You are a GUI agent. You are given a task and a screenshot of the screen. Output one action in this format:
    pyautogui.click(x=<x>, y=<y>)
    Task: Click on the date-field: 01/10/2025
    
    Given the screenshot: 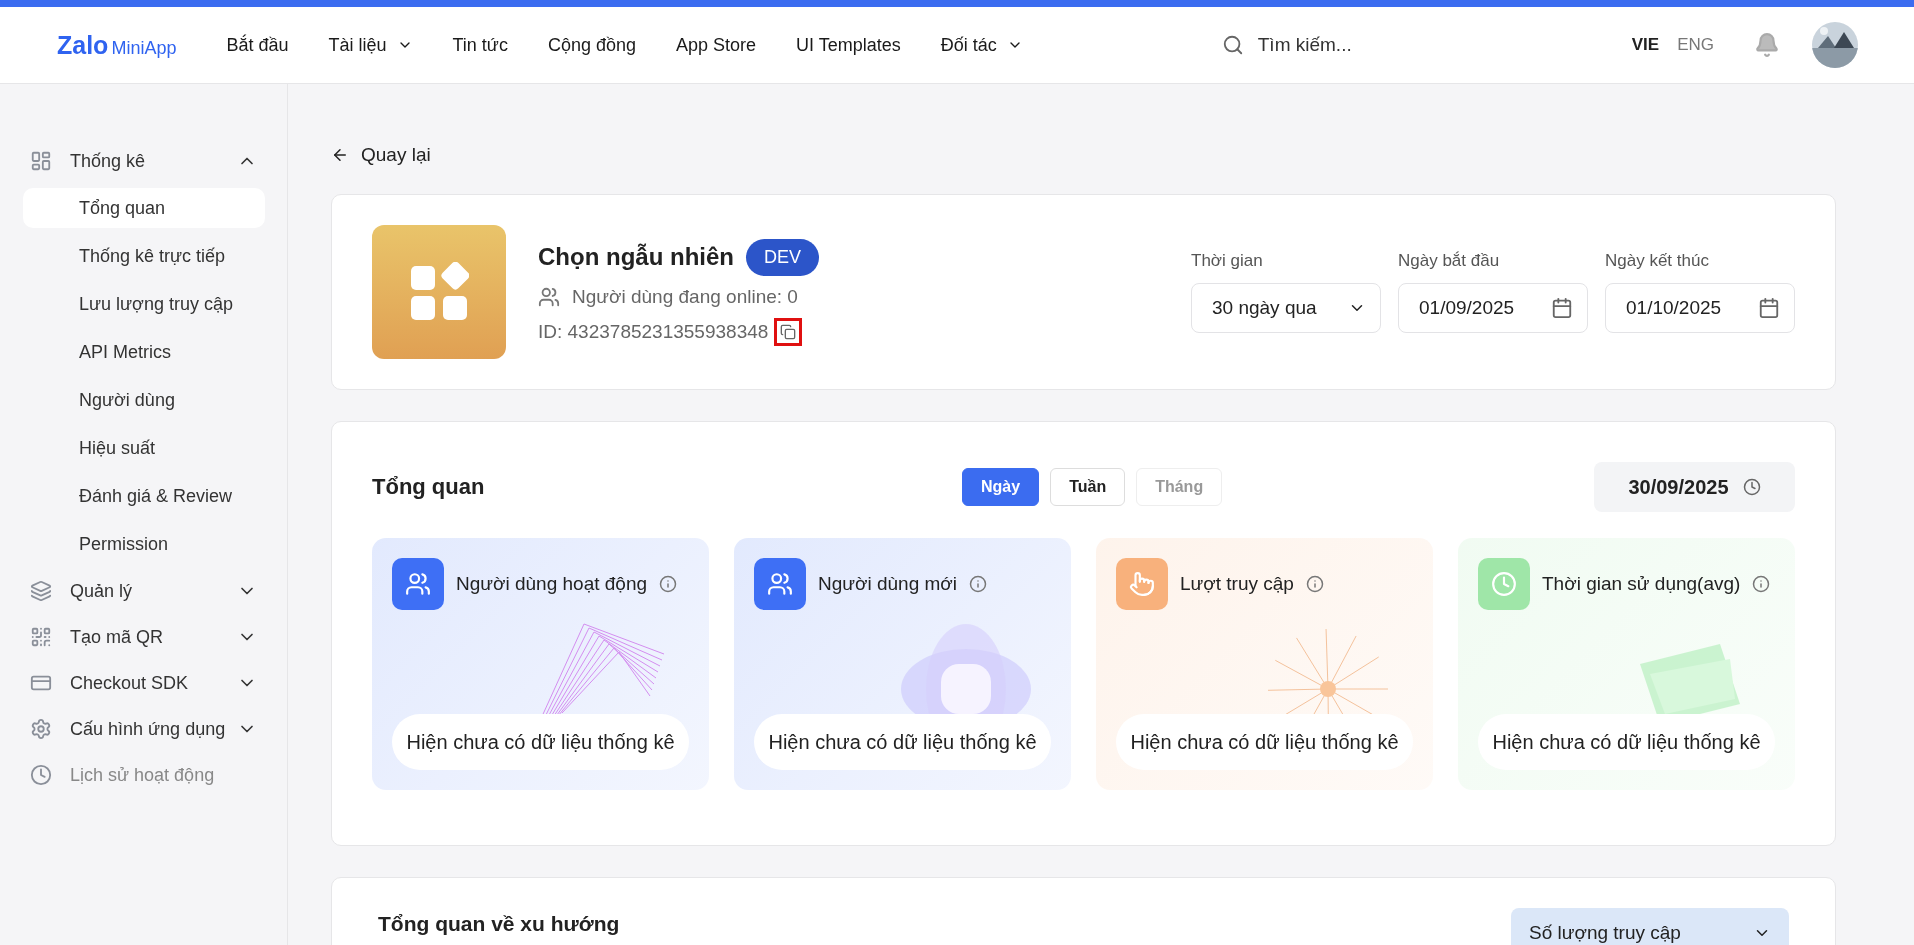 What is the action you would take?
    pyautogui.click(x=1700, y=308)
    